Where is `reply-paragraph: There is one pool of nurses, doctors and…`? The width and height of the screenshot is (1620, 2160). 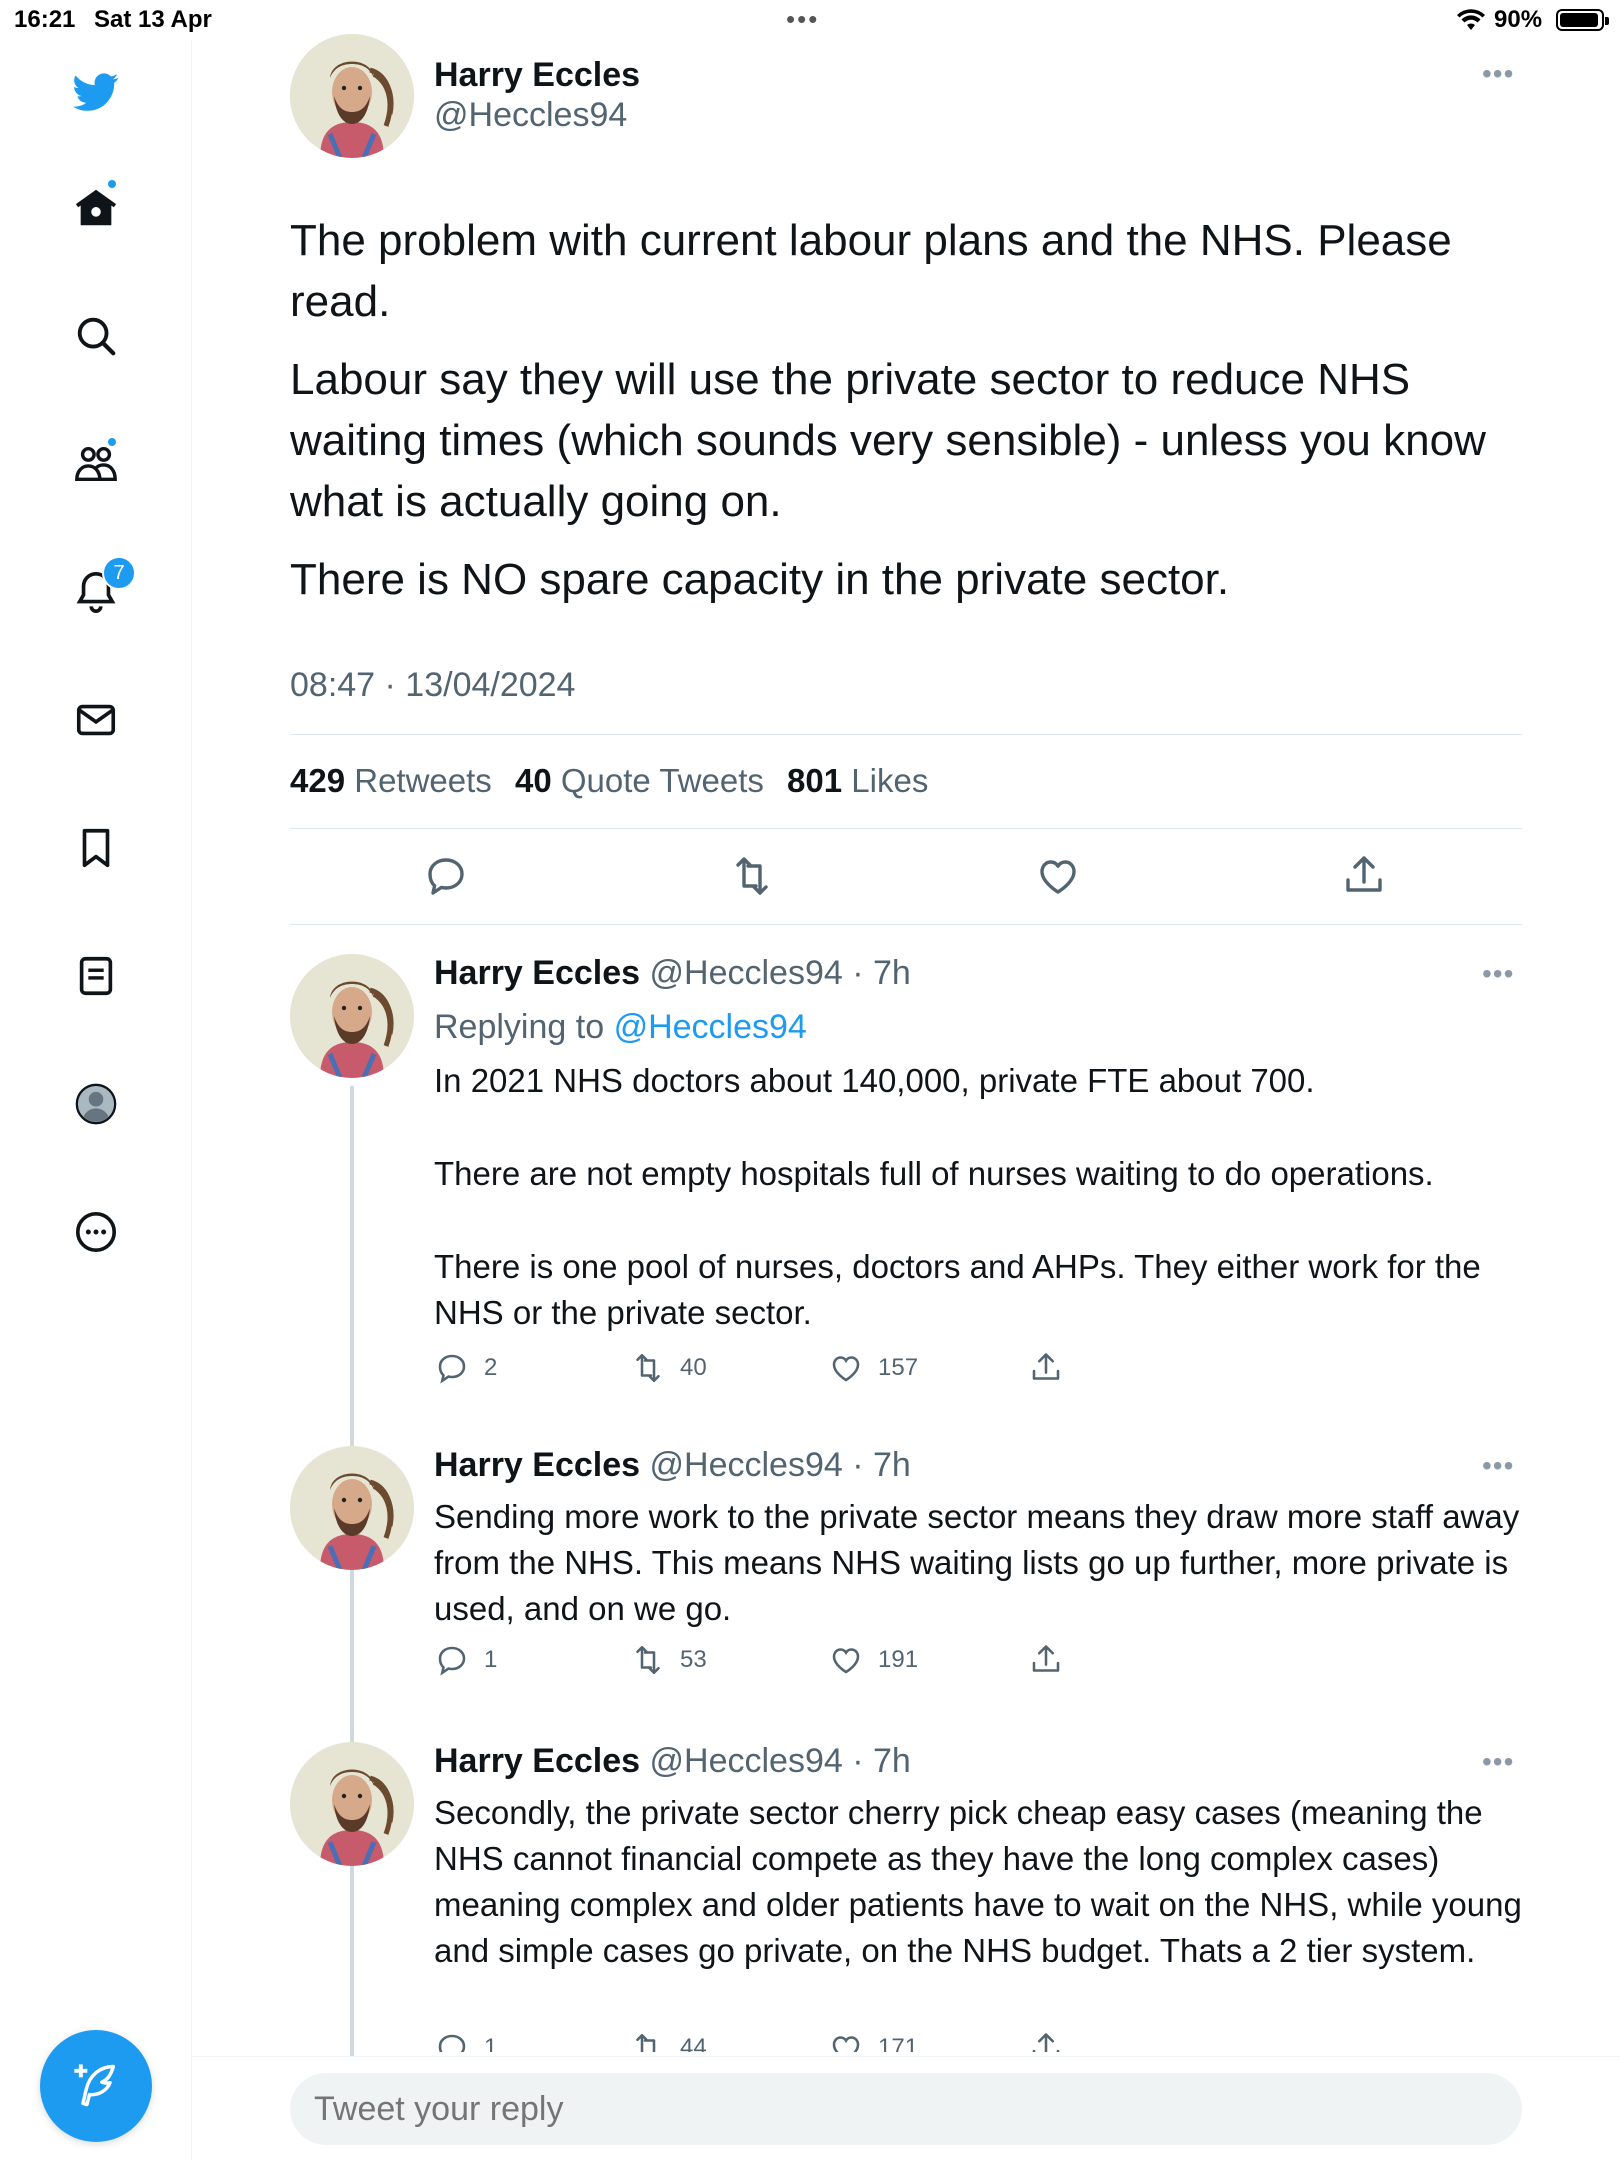
reply-paragraph: There is one pool of nurses, doctors and… is located at coordinates (957, 1289).